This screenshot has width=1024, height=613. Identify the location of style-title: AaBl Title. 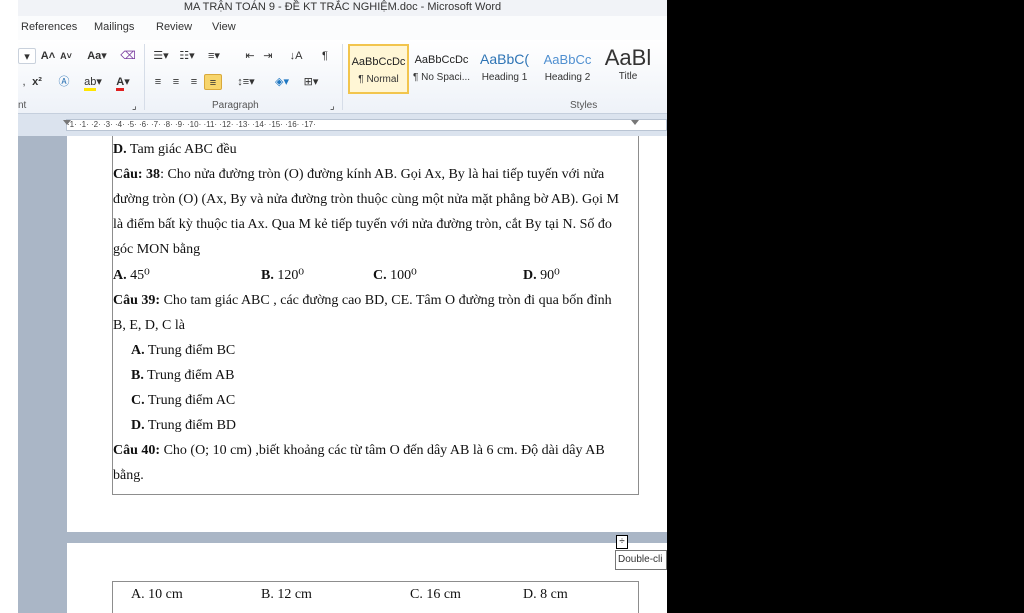
(628, 69).